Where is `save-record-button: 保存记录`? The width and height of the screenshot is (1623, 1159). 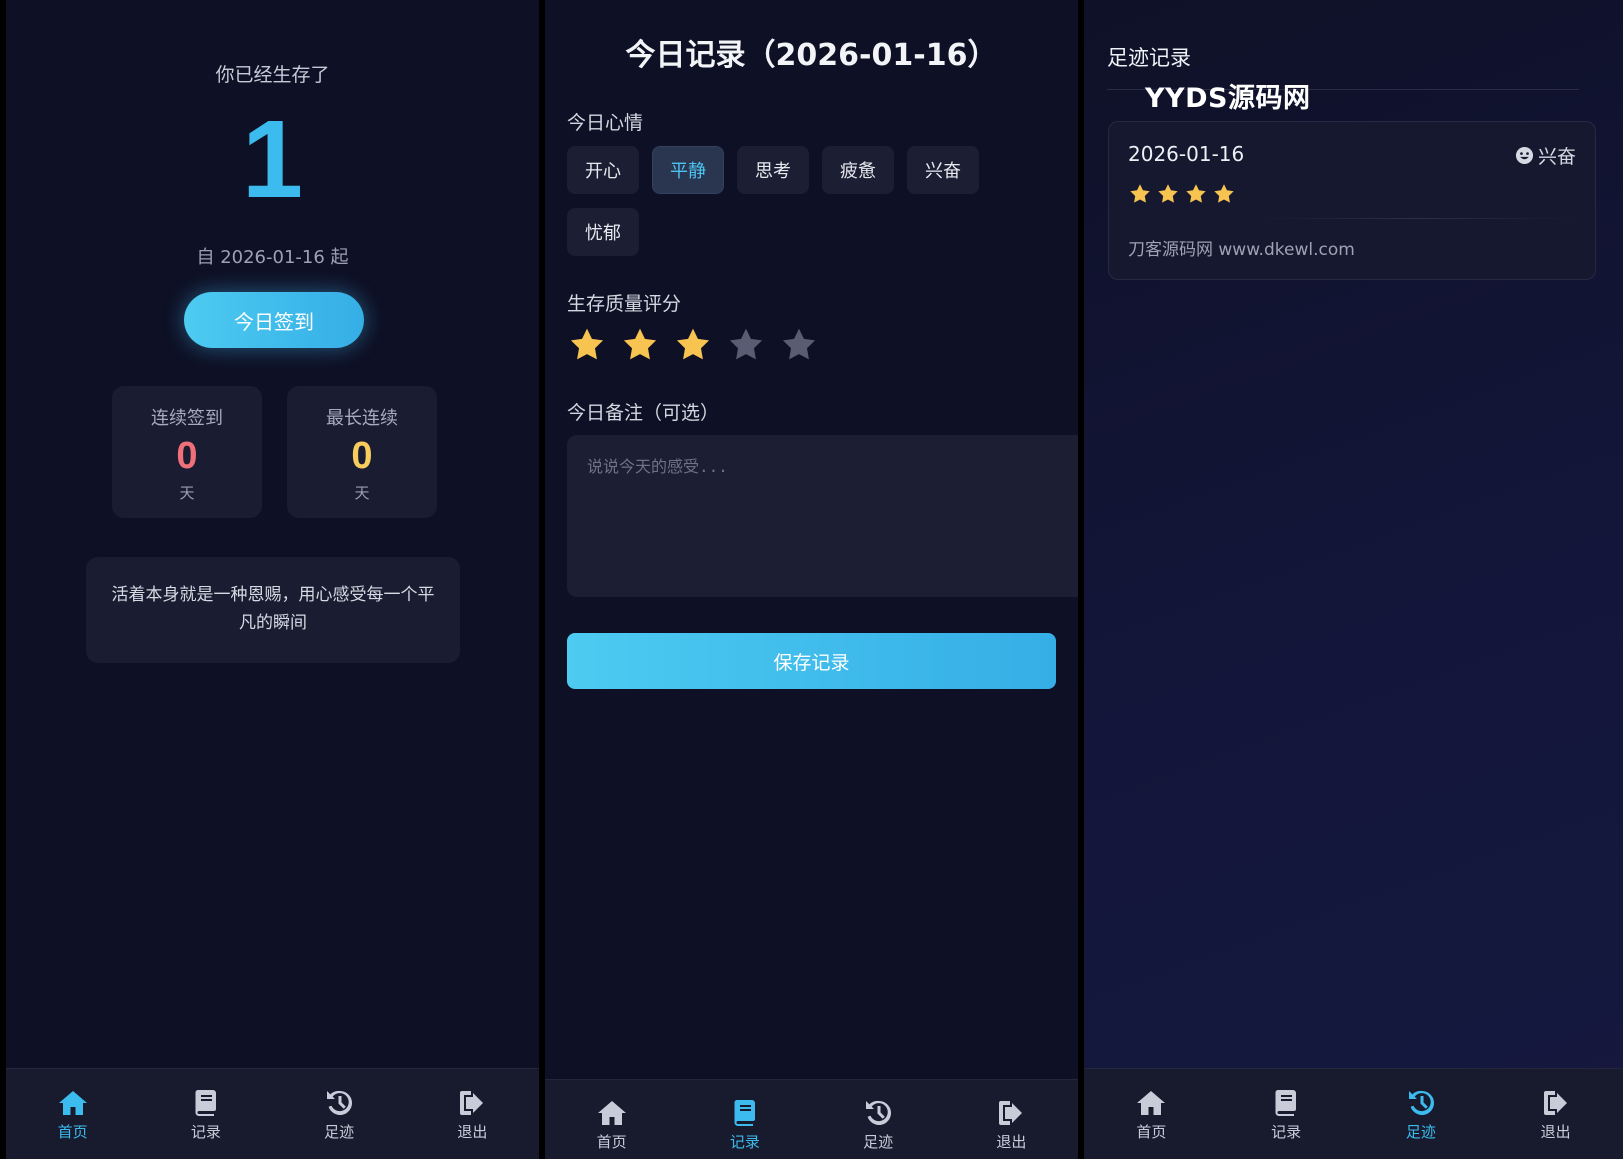 save-record-button: 保存记录 is located at coordinates (811, 661).